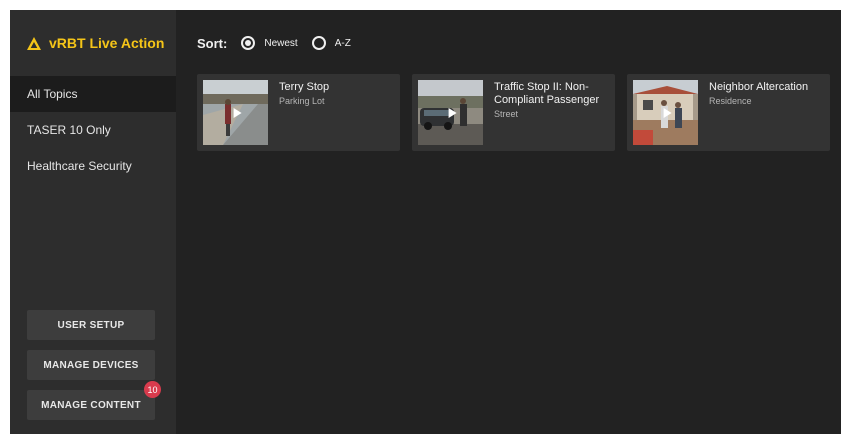 The height and width of the screenshot is (434, 841). Describe the element at coordinates (730, 101) in the screenshot. I see `card-subtitle: Residence` at that location.